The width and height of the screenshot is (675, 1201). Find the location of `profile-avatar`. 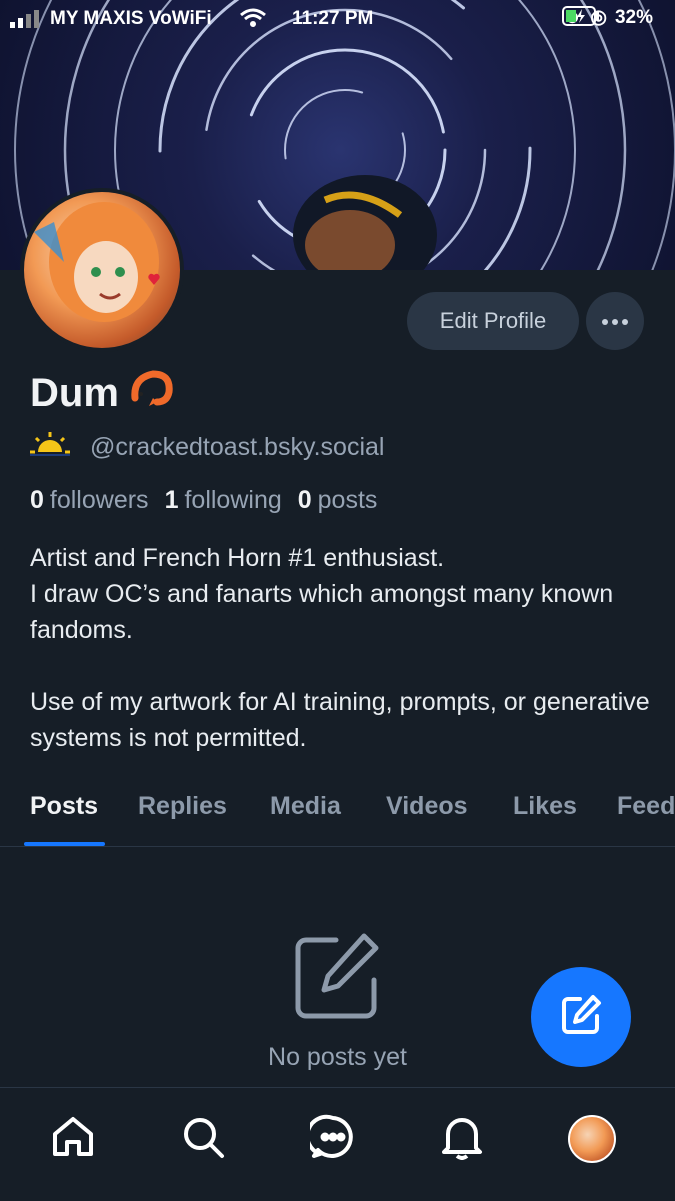

profile-avatar is located at coordinates (102, 270).